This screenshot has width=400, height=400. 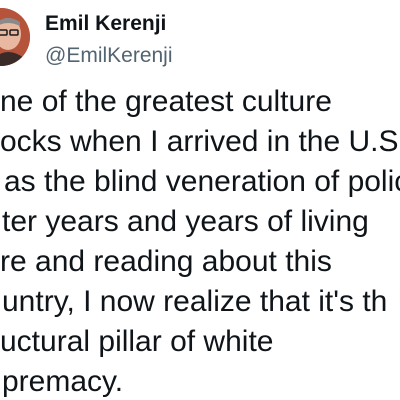 What do you see at coordinates (105, 24) in the screenshot?
I see `display-name: Emil Kerenji` at bounding box center [105, 24].